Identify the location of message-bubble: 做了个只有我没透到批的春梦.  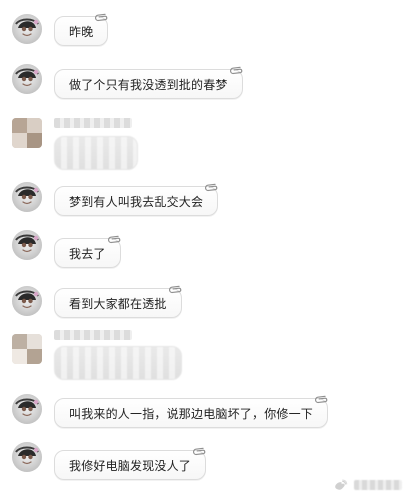
(148, 82).